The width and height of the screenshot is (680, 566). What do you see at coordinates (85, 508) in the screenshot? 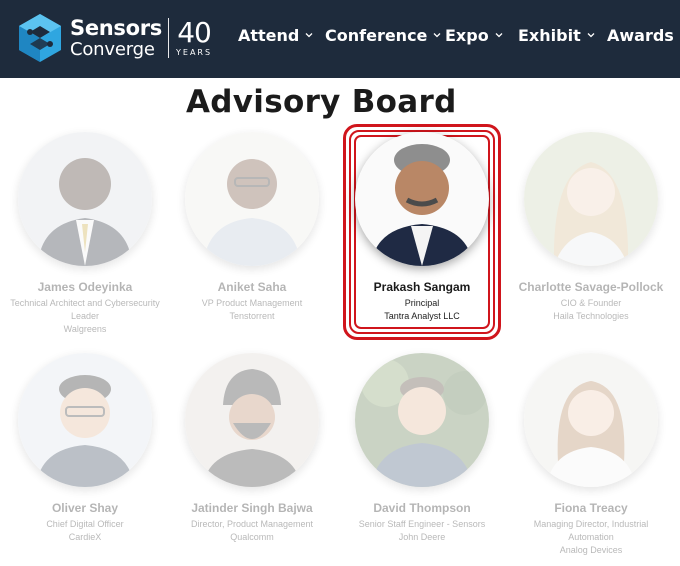
I see `member-name: Oliver Shay` at bounding box center [85, 508].